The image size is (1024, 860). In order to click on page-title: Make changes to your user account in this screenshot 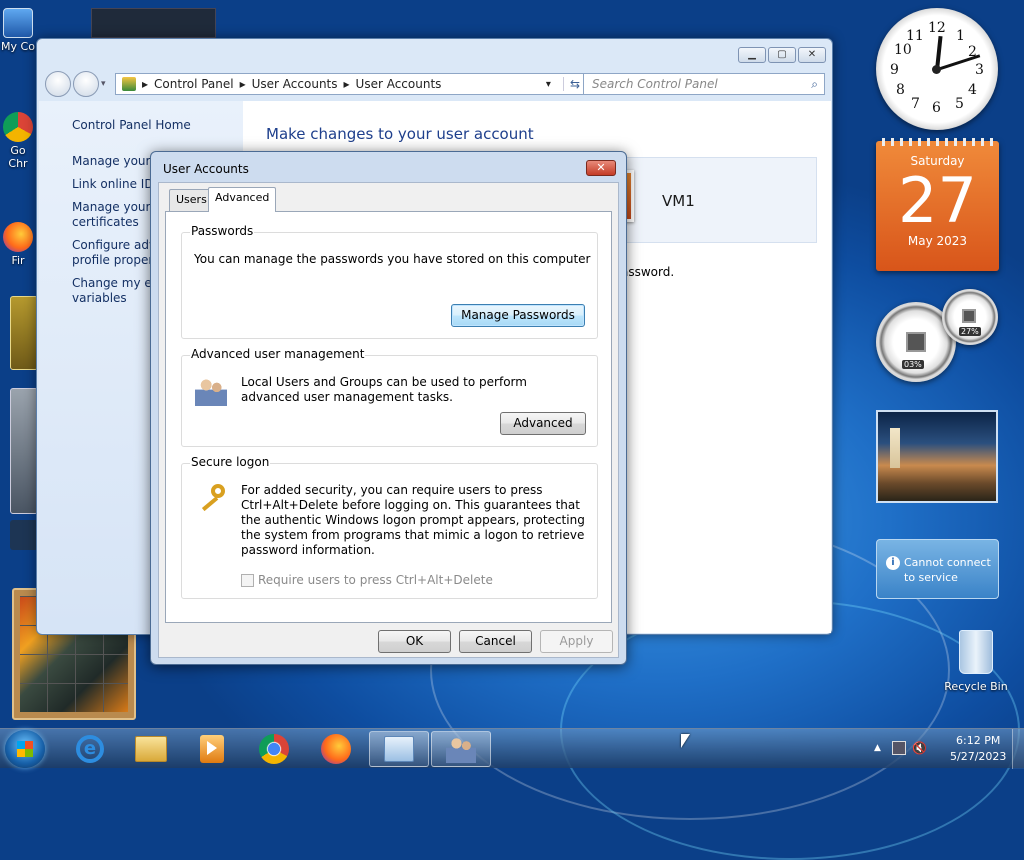, I will do `click(400, 134)`.